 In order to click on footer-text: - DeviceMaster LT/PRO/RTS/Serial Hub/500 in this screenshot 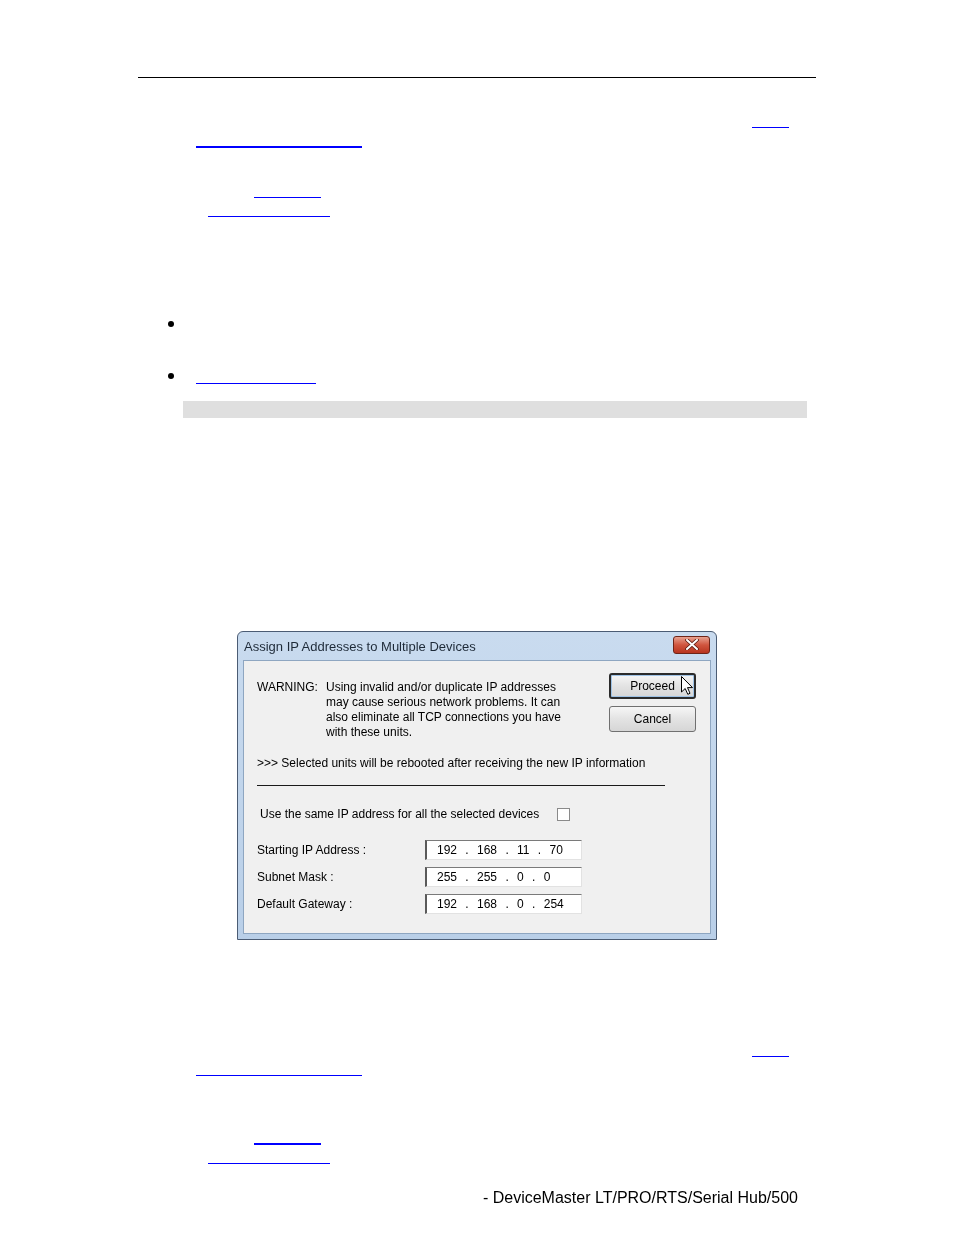, I will do `click(640, 1198)`.